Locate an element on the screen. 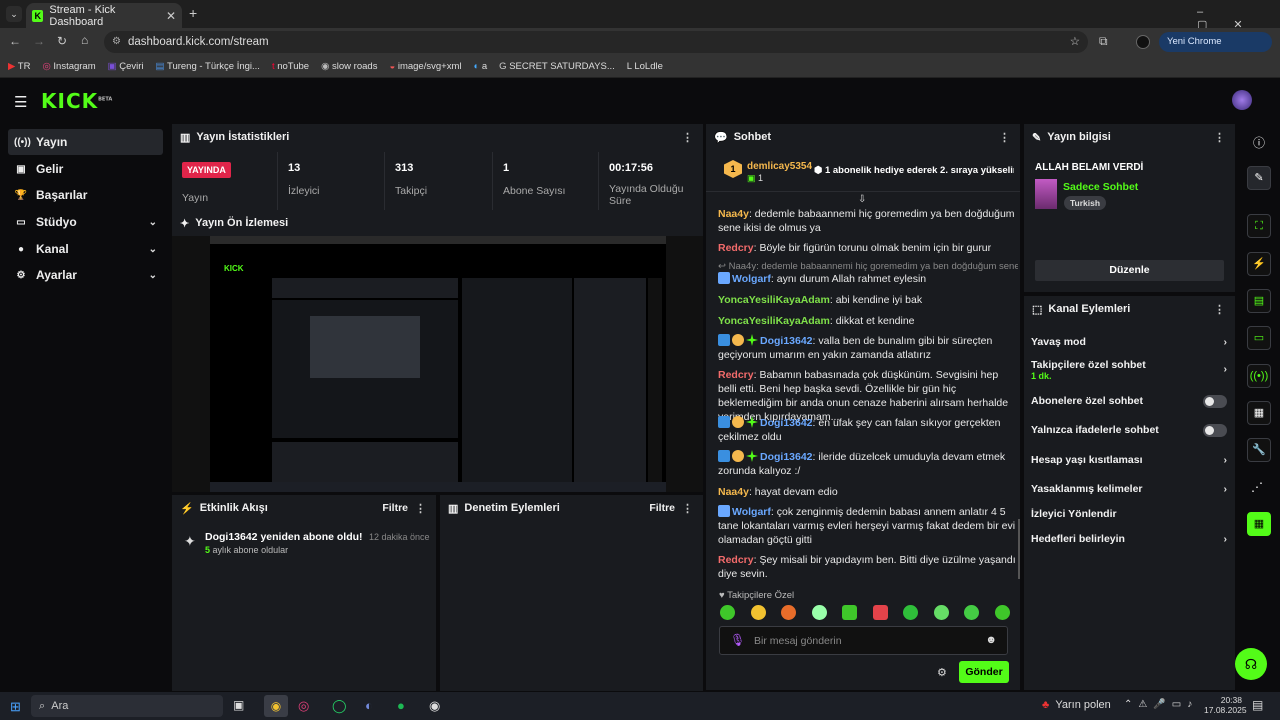  avatar is located at coordinates (1143, 42).